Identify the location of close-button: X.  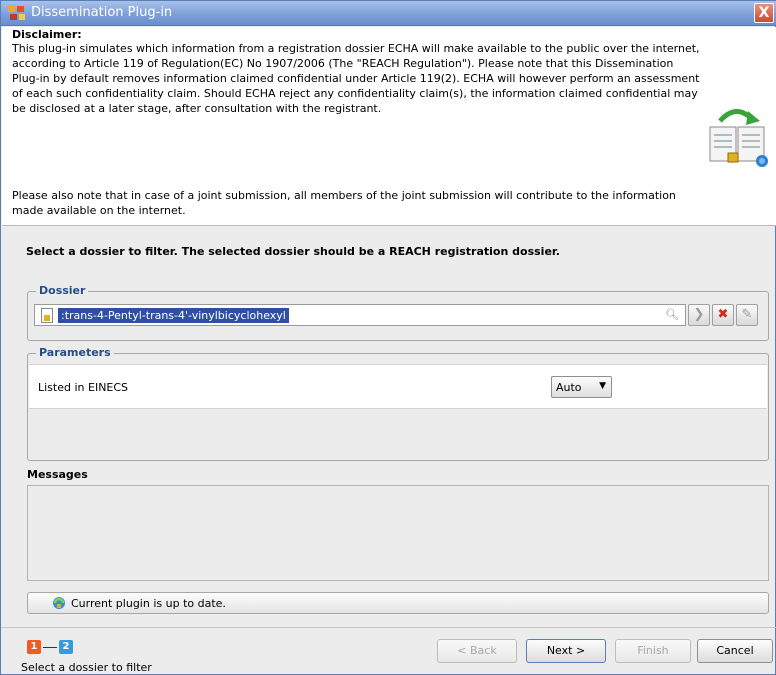
(764, 13).